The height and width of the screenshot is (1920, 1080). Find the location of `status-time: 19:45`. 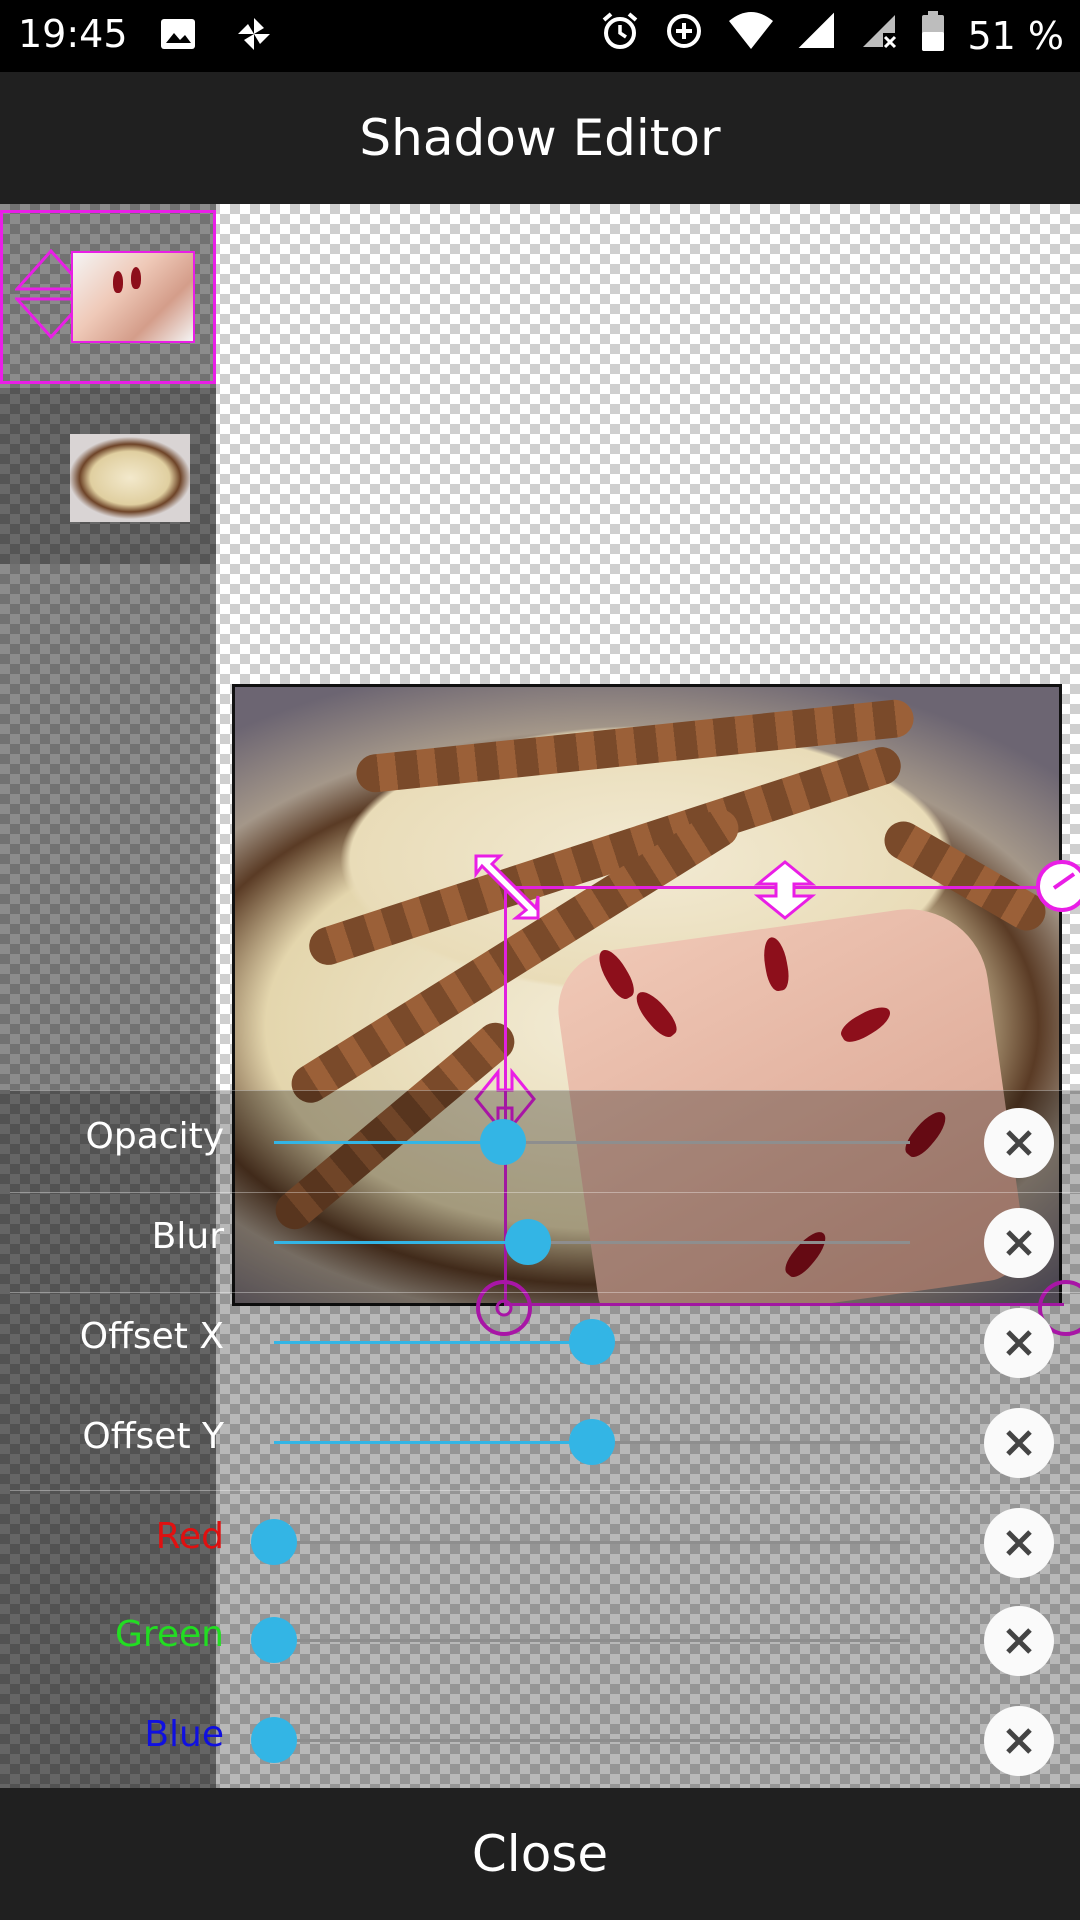

status-time: 19:45 is located at coordinates (73, 34).